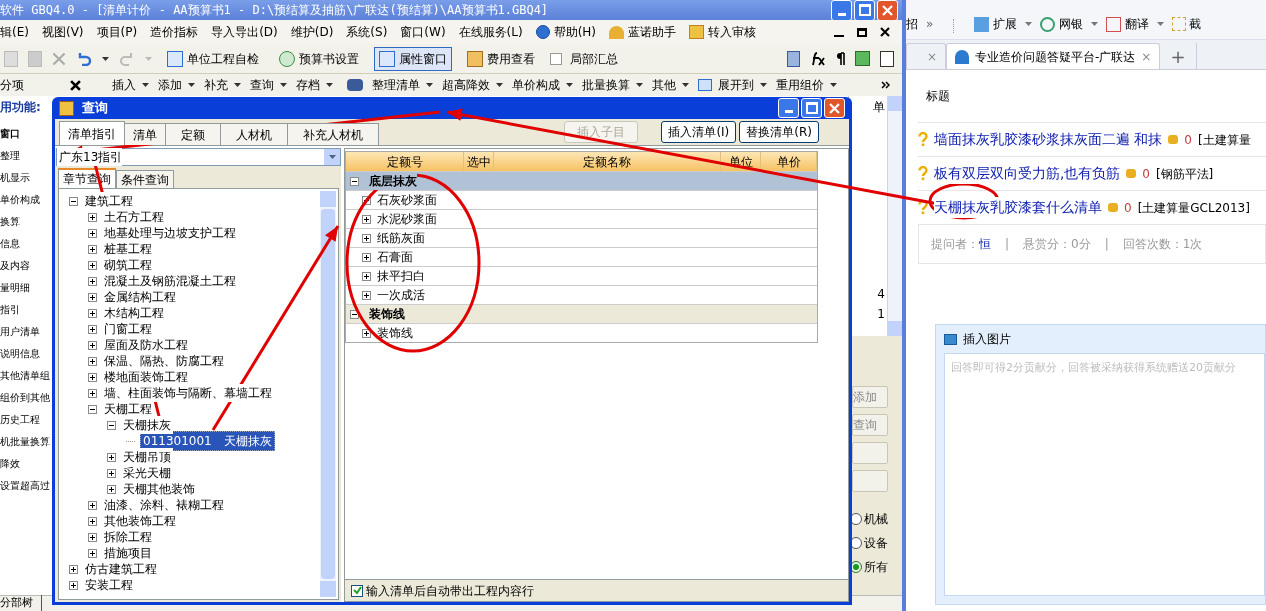  I want to click on toolbar-dropdown: 查询, so click(268, 85).